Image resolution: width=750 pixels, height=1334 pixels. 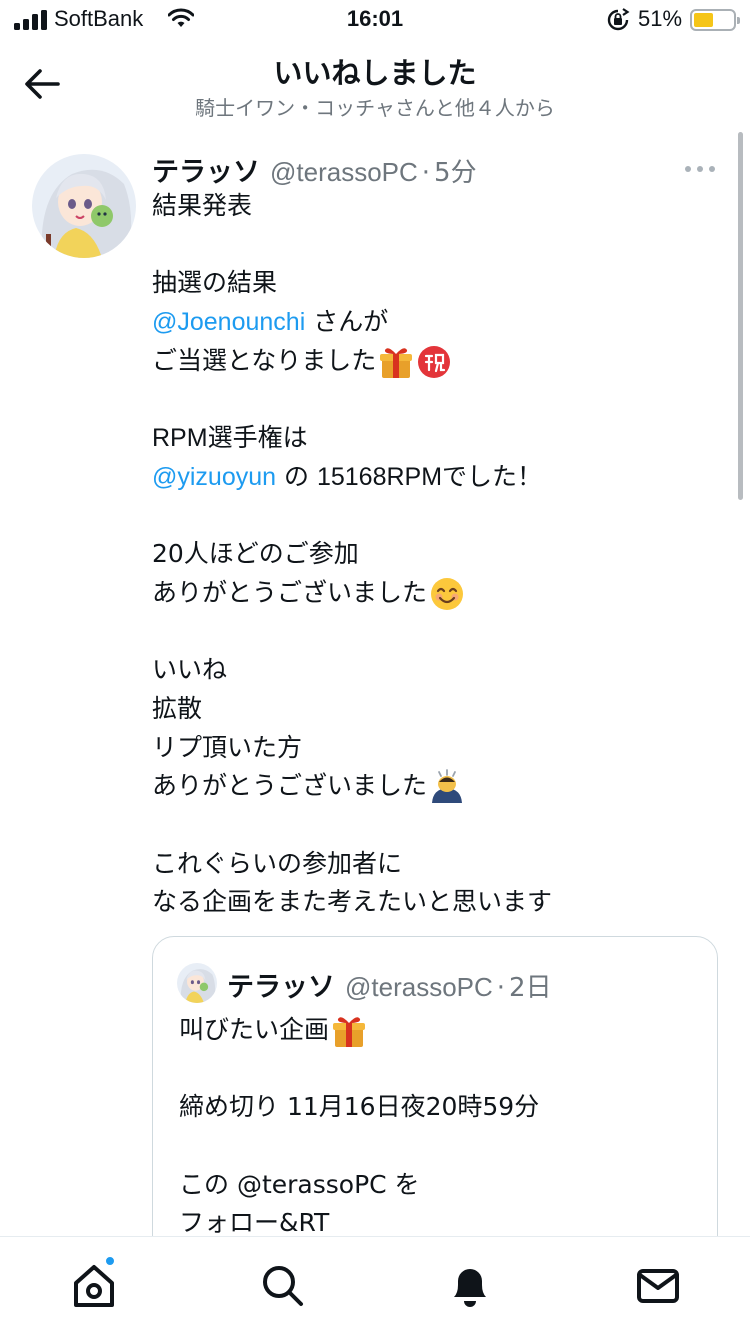 What do you see at coordinates (703, 20) in the screenshot?
I see `battery-level` at bounding box center [703, 20].